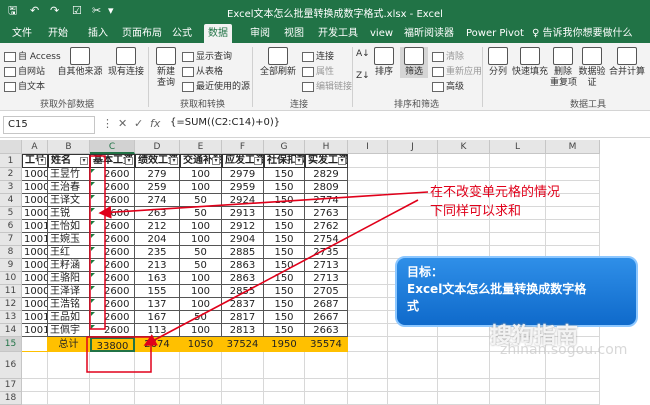 The width and height of the screenshot is (650, 405). I want to click on advanced-button: 高级, so click(448, 85).